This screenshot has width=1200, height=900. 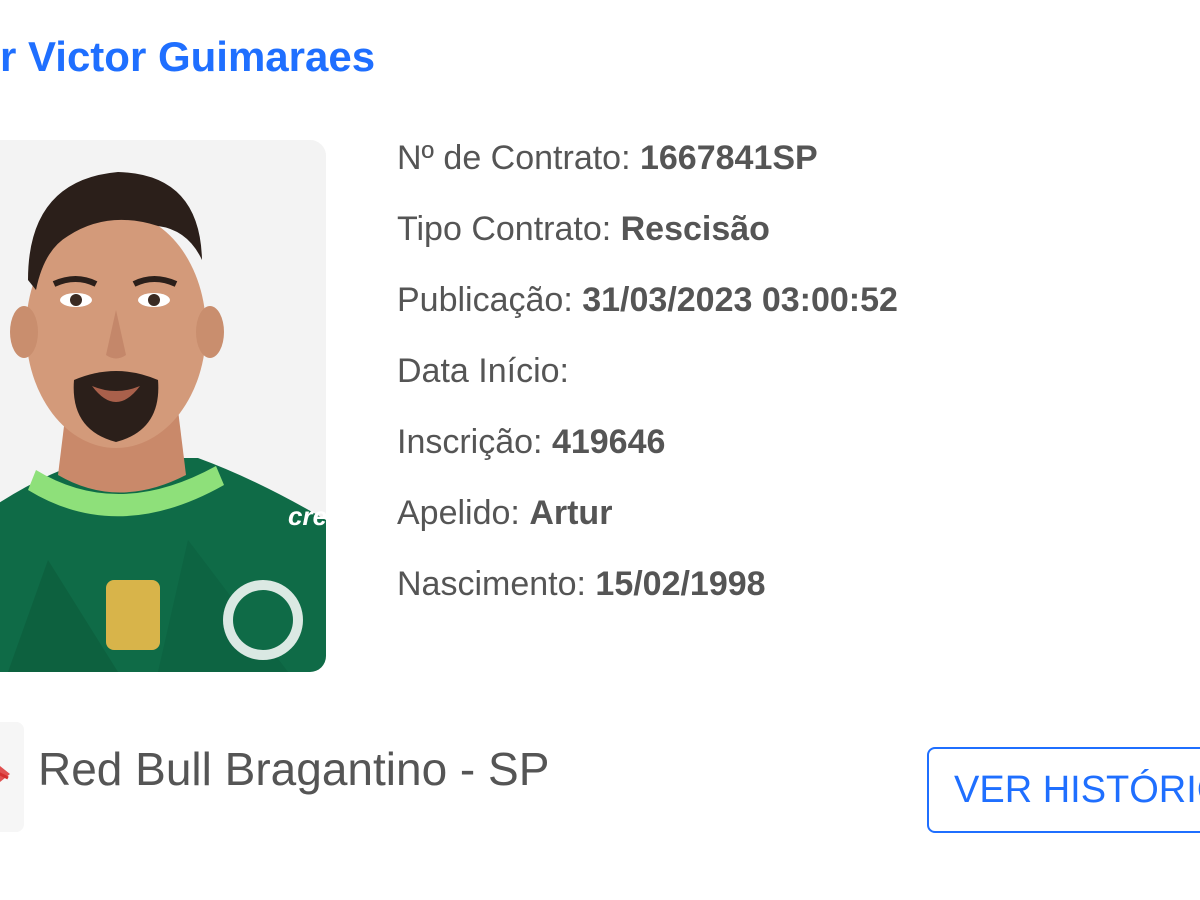 I want to click on detail-publication: Publicação: 31/03/2023 03:00:52, so click(x=647, y=309).